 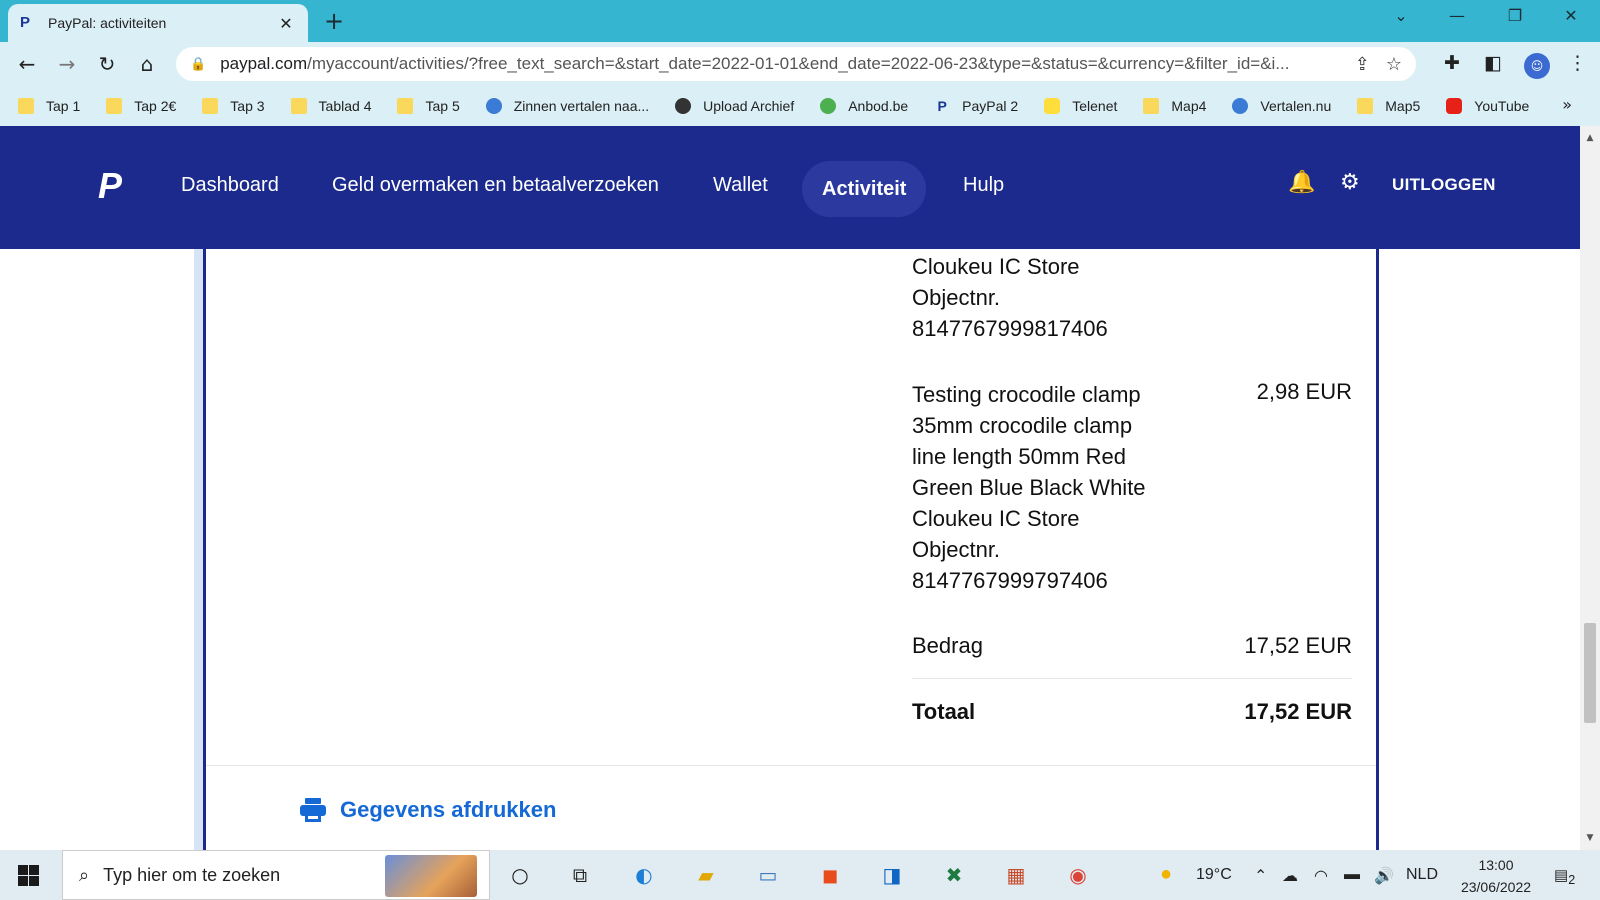 I want to click on outlook-icon: ◨, so click(x=892, y=875).